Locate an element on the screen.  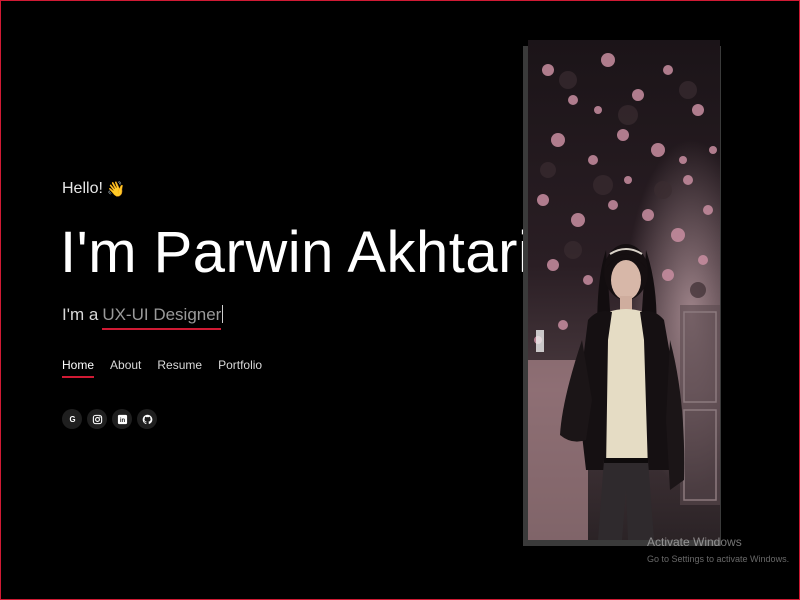
linkedin-link: in is located at coordinates (122, 419).